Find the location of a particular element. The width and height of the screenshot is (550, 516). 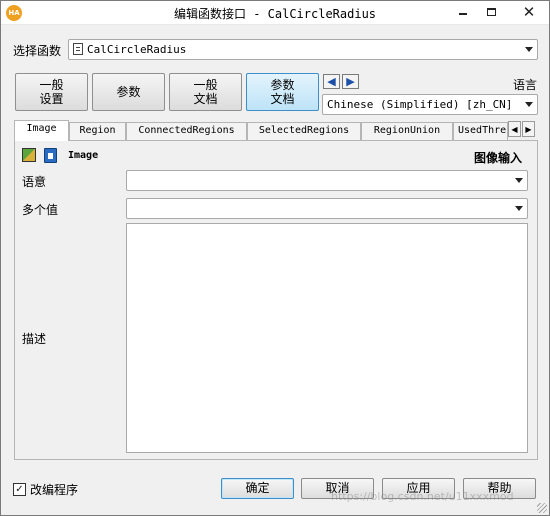

title-bar: HA 编辑函数接口 - CalCircleRadius ✕ is located at coordinates (275, 13).